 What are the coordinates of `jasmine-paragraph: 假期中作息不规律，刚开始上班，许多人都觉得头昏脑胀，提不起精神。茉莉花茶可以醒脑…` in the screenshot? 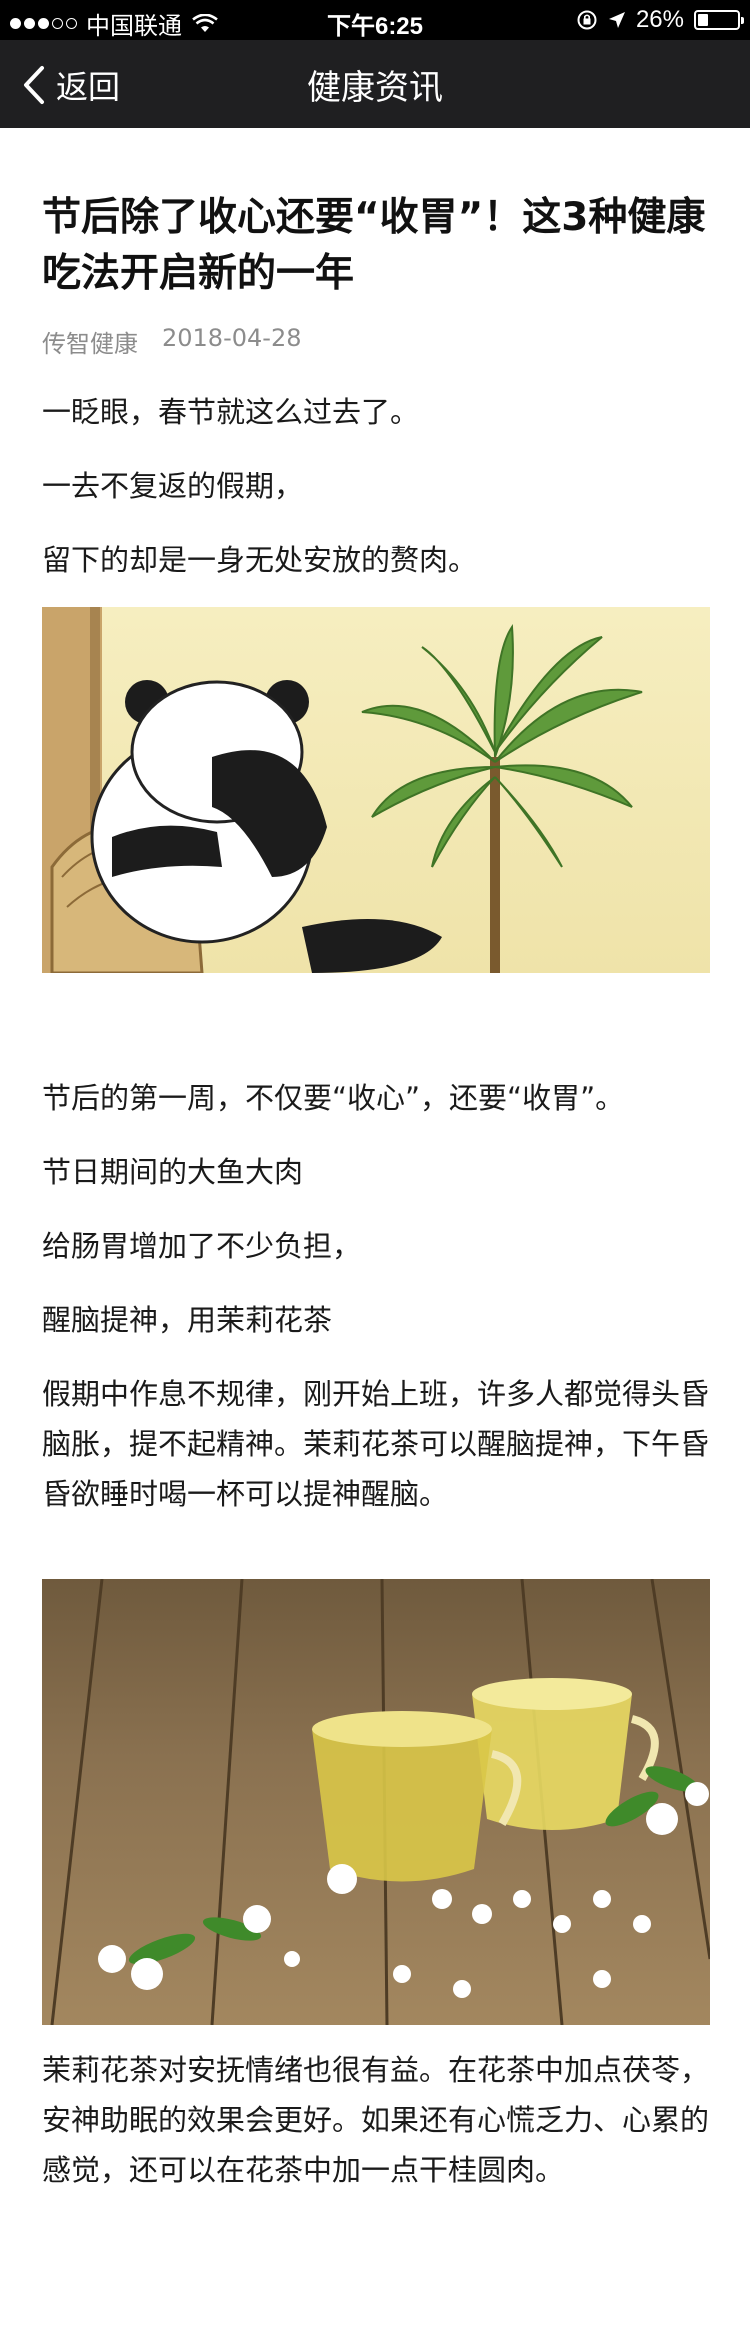 It's located at (376, 1444).